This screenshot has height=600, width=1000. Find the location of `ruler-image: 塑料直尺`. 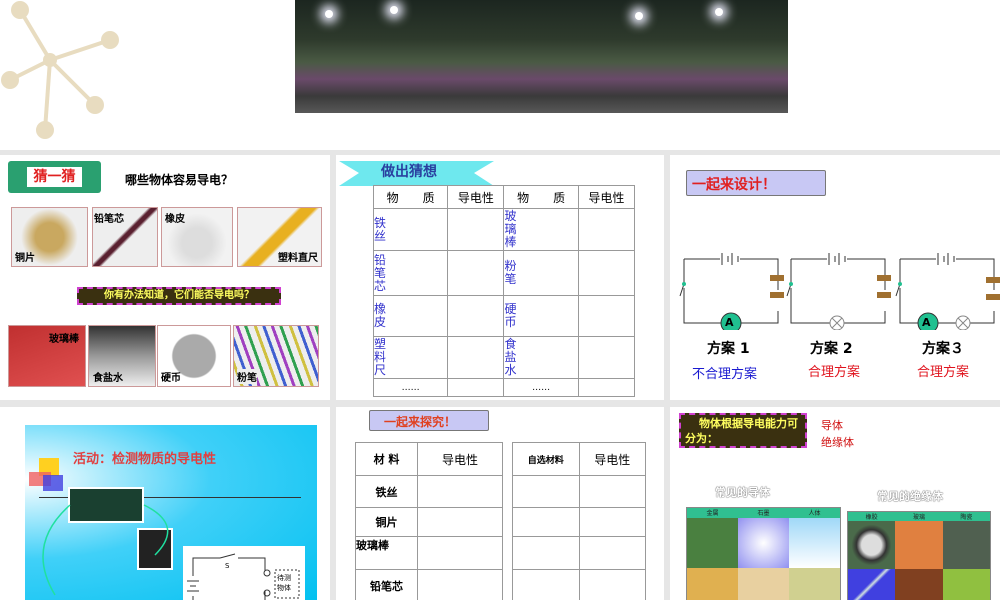

ruler-image: 塑料直尺 is located at coordinates (279, 237).